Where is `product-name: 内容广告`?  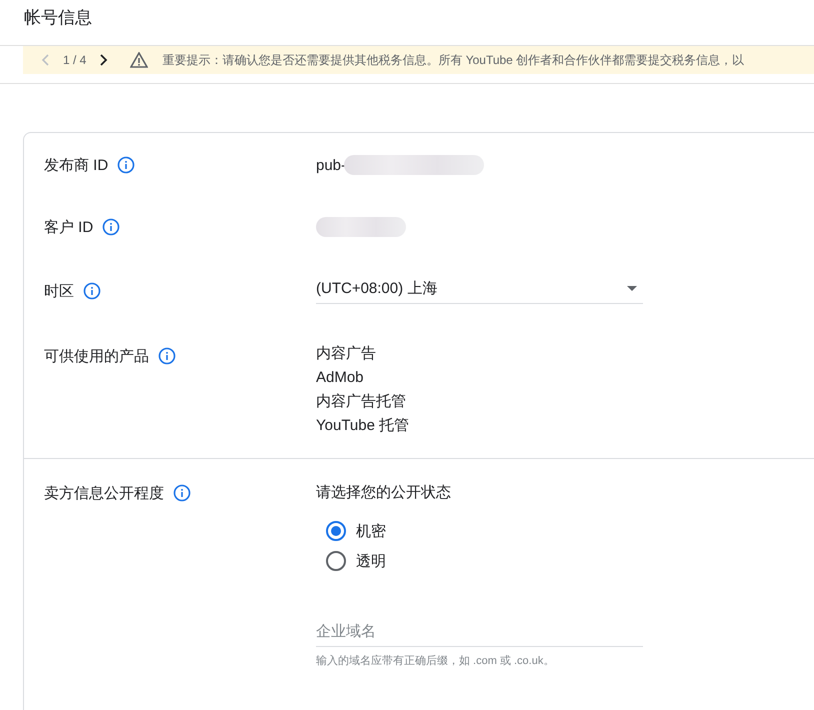 product-name: 内容广告 is located at coordinates (346, 354).